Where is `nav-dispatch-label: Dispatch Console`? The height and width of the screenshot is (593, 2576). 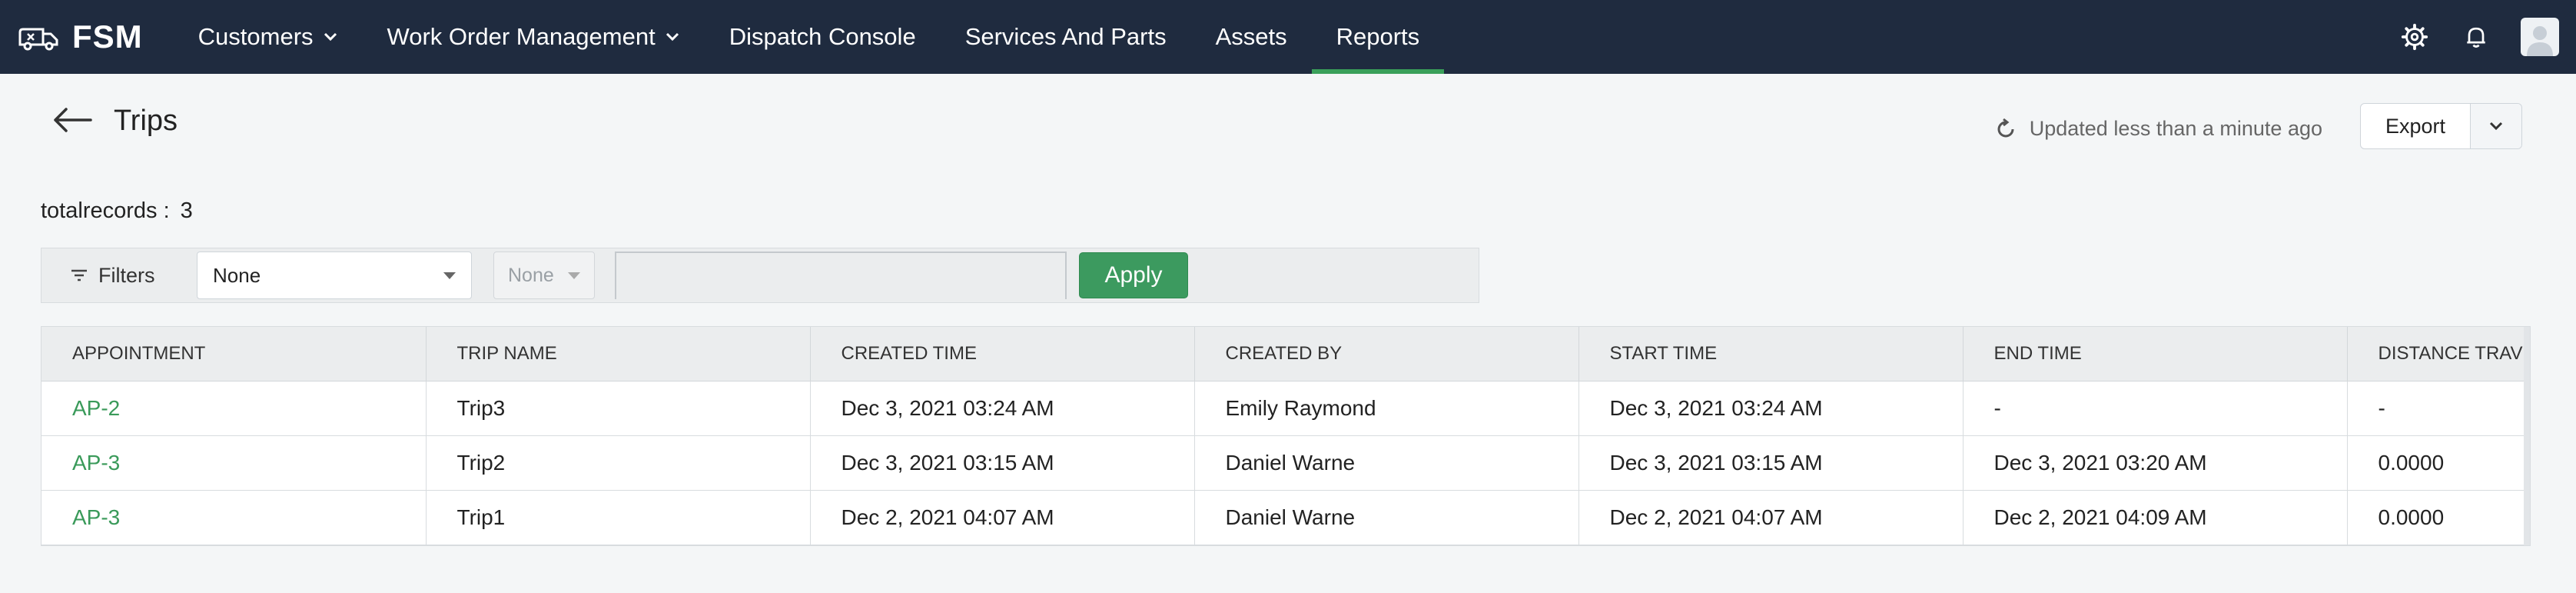 nav-dispatch-label: Dispatch Console is located at coordinates (822, 36).